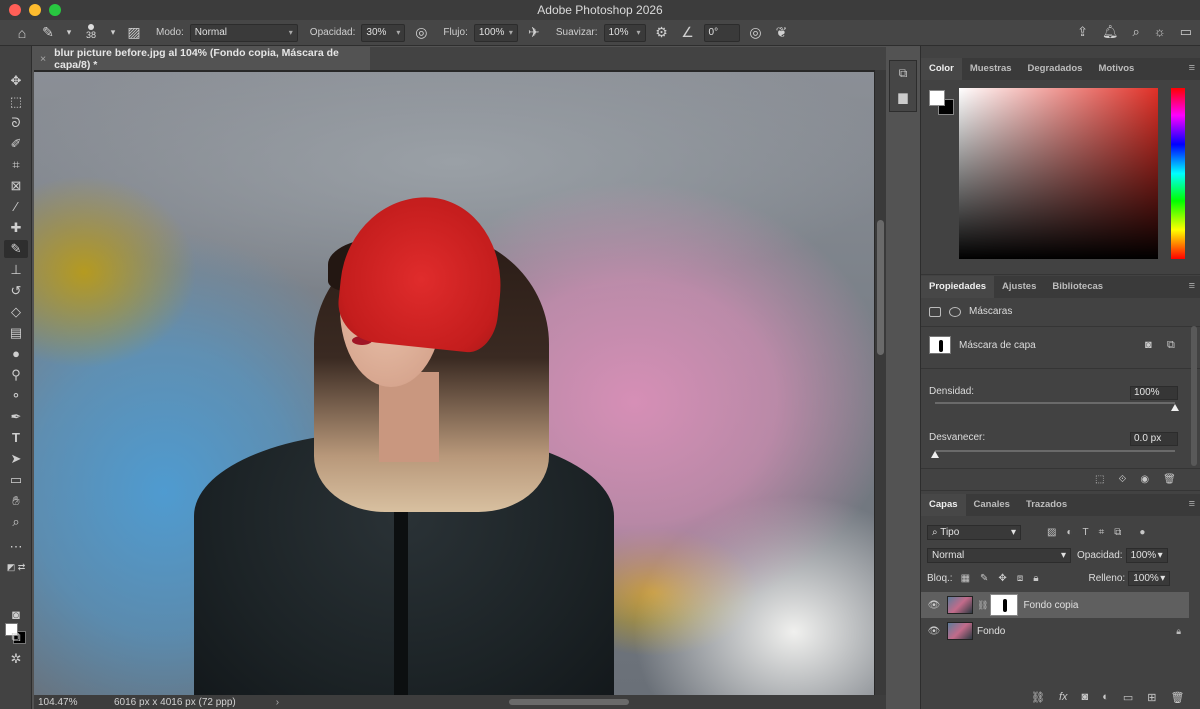  I want to click on tab-swatches: Muestras, so click(991, 69).